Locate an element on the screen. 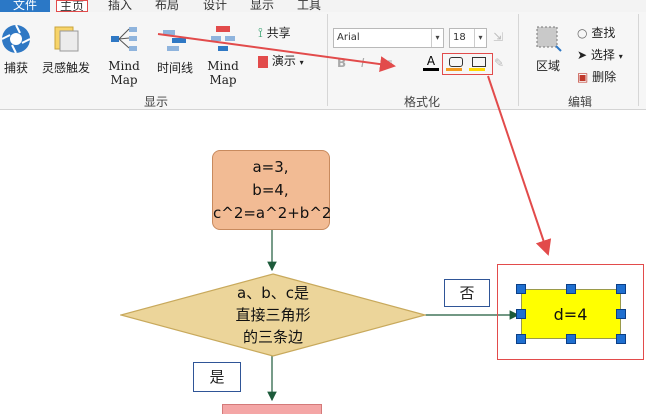 Image resolution: width=646 pixels, height=414 pixels. resize-handle-top is located at coordinates (571, 289).